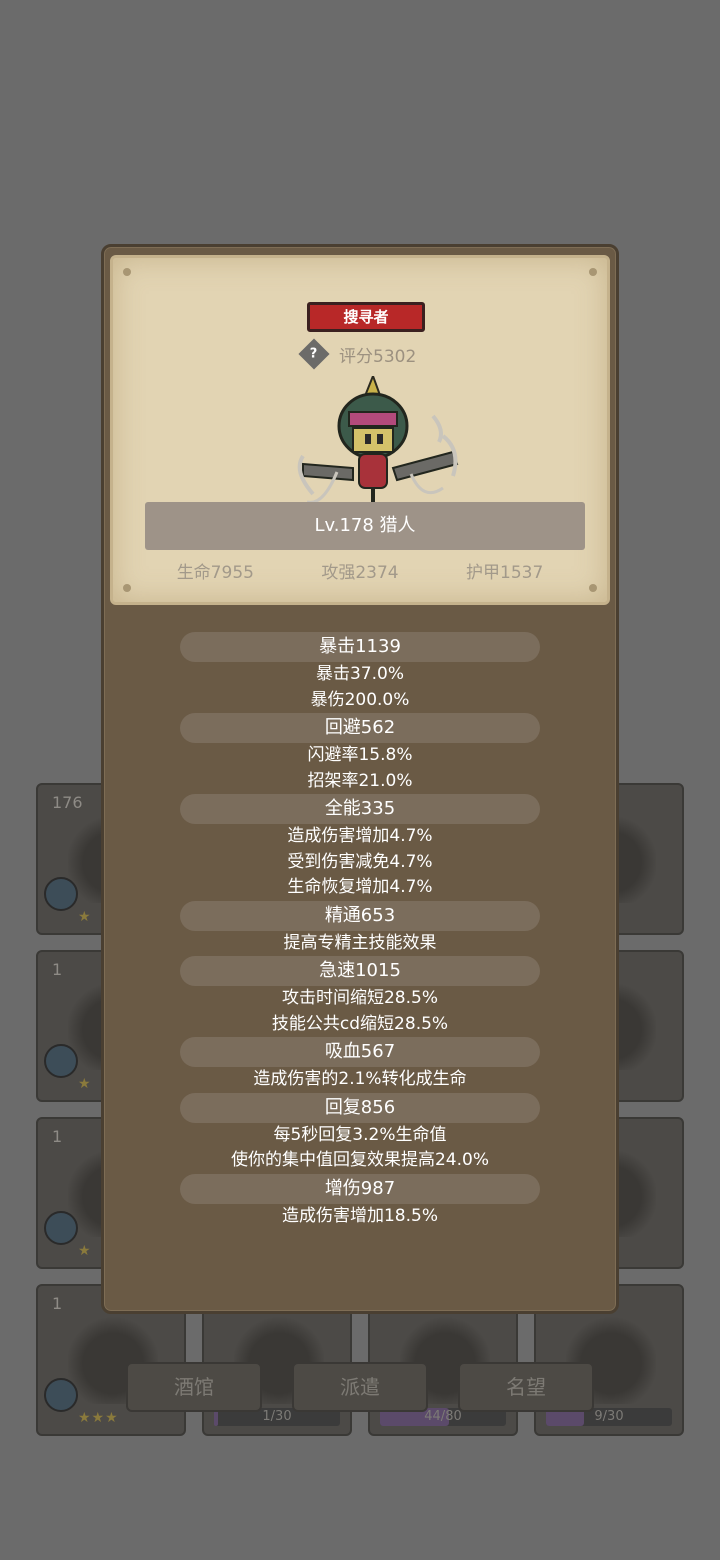  What do you see at coordinates (360, 755) in the screenshot?
I see `stat-detail: 闪避率15.8%` at bounding box center [360, 755].